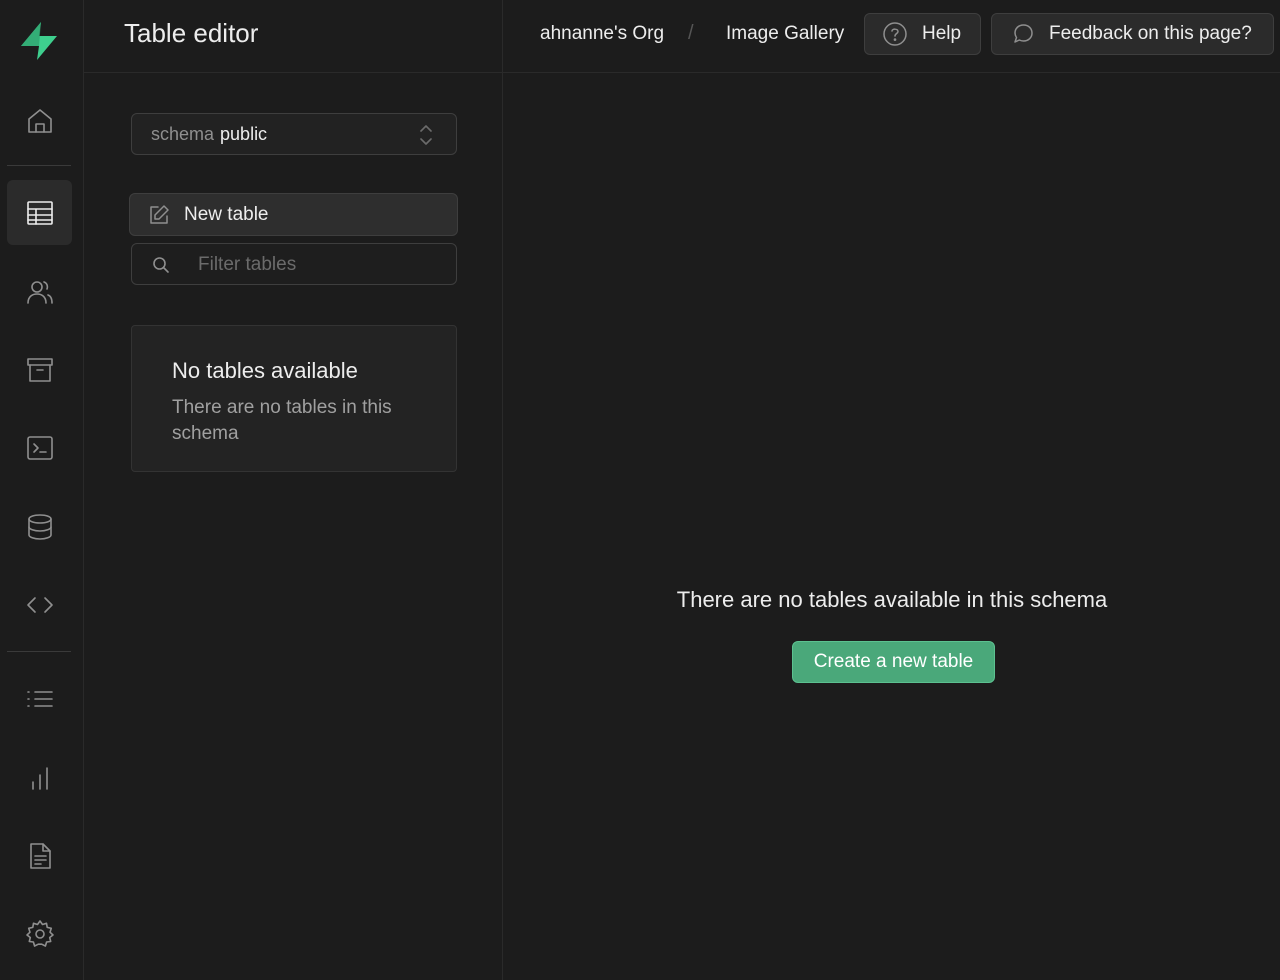 The image size is (1280, 980). What do you see at coordinates (226, 214) in the screenshot?
I see `new-table-label: New table` at bounding box center [226, 214].